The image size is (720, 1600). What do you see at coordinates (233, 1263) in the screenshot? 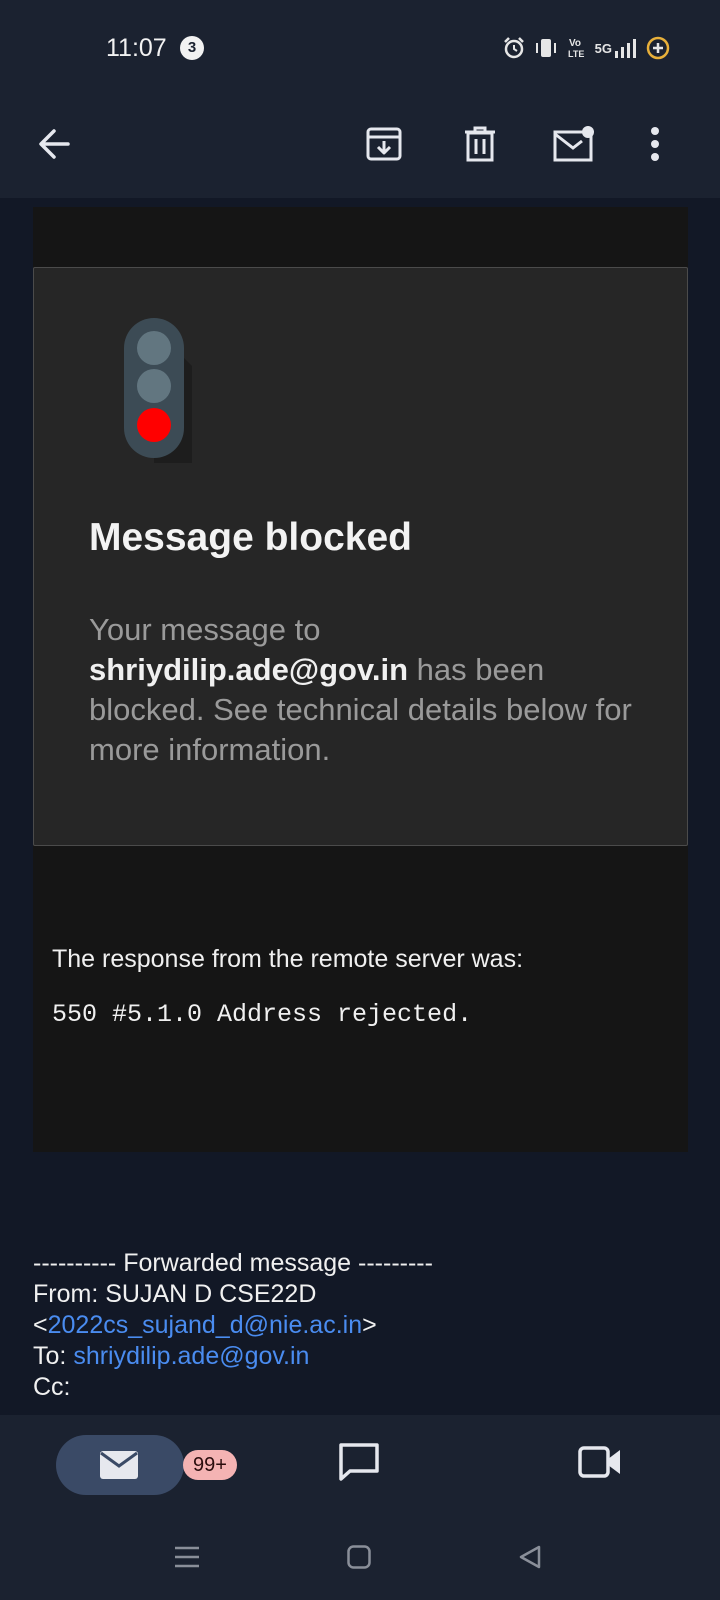
I see `forwarded-separator: ---------- Forwarded message ---------` at bounding box center [233, 1263].